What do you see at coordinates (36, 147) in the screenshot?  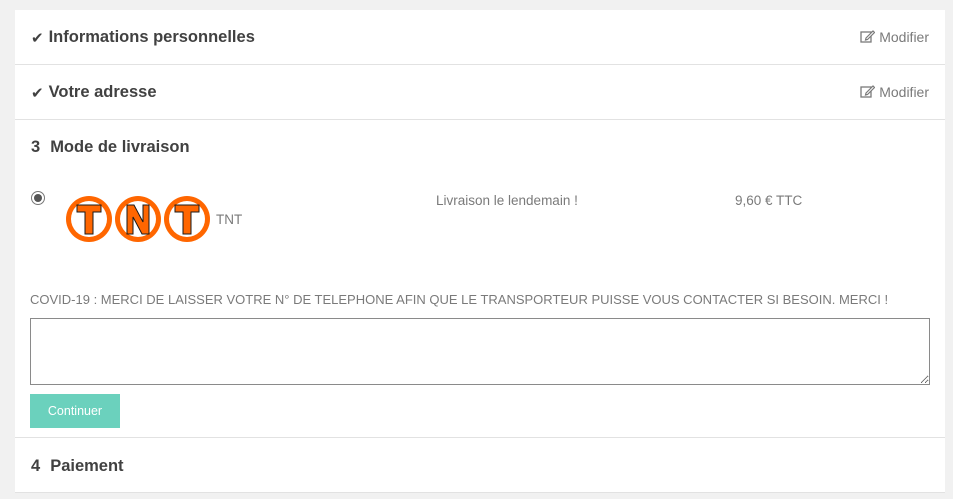 I see `step-number: 3` at bounding box center [36, 147].